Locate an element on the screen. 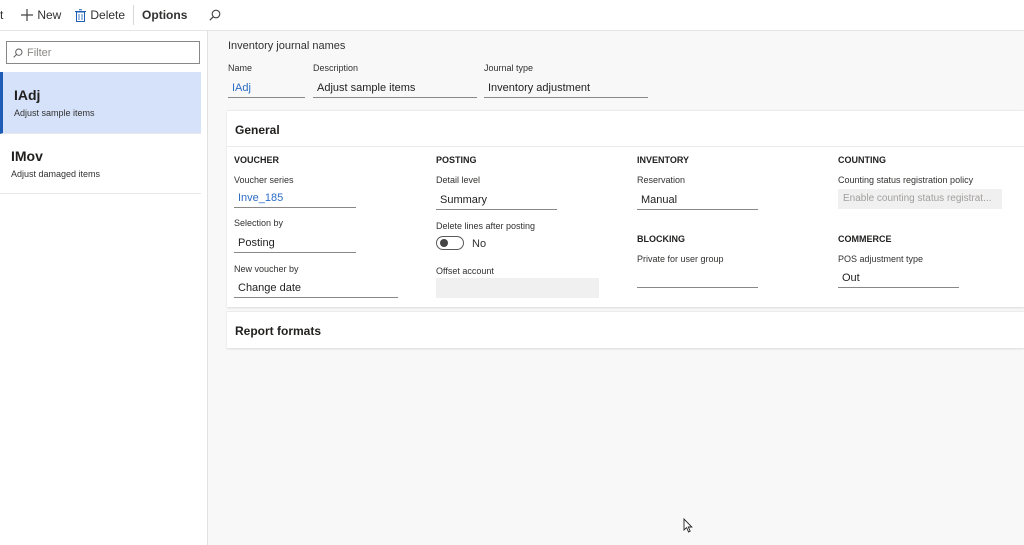 The image size is (1024, 545). list-item: IAdj Adjust sample items is located at coordinates (100, 103).